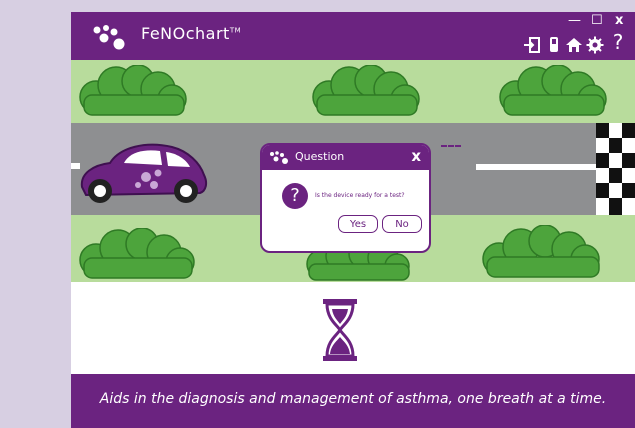 This screenshot has width=635, height=428. What do you see at coordinates (574, 45) in the screenshot?
I see `home-icon` at bounding box center [574, 45].